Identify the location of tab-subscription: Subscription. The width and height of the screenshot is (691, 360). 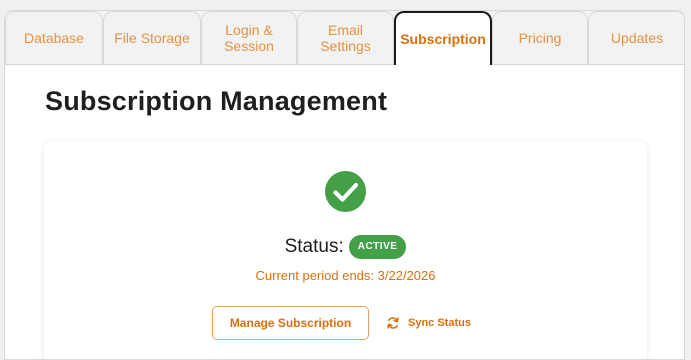
(443, 38).